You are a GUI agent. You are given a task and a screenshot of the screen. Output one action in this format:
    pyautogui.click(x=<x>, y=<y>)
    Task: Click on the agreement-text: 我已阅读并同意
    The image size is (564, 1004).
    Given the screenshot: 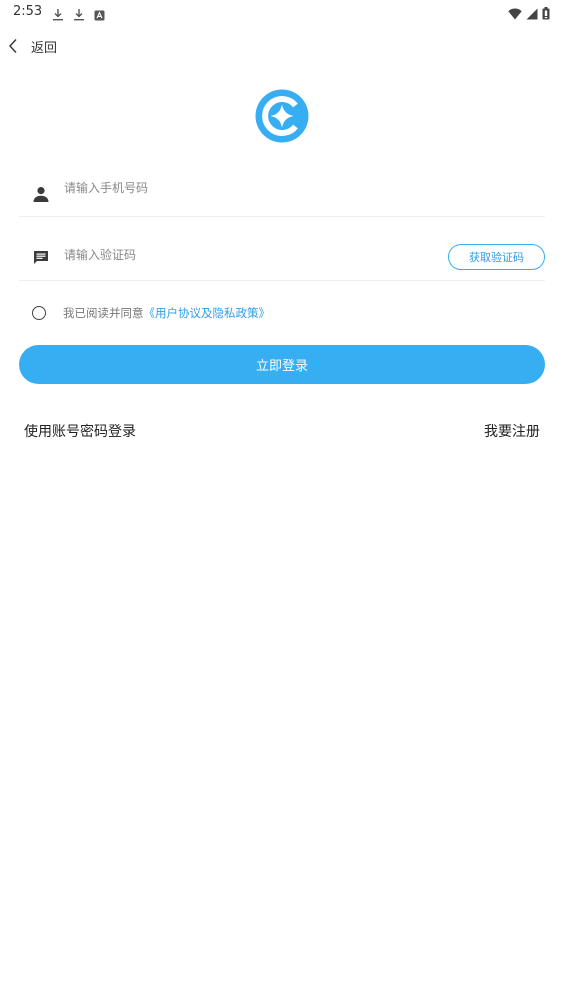 What is the action you would take?
    pyautogui.click(x=103, y=313)
    